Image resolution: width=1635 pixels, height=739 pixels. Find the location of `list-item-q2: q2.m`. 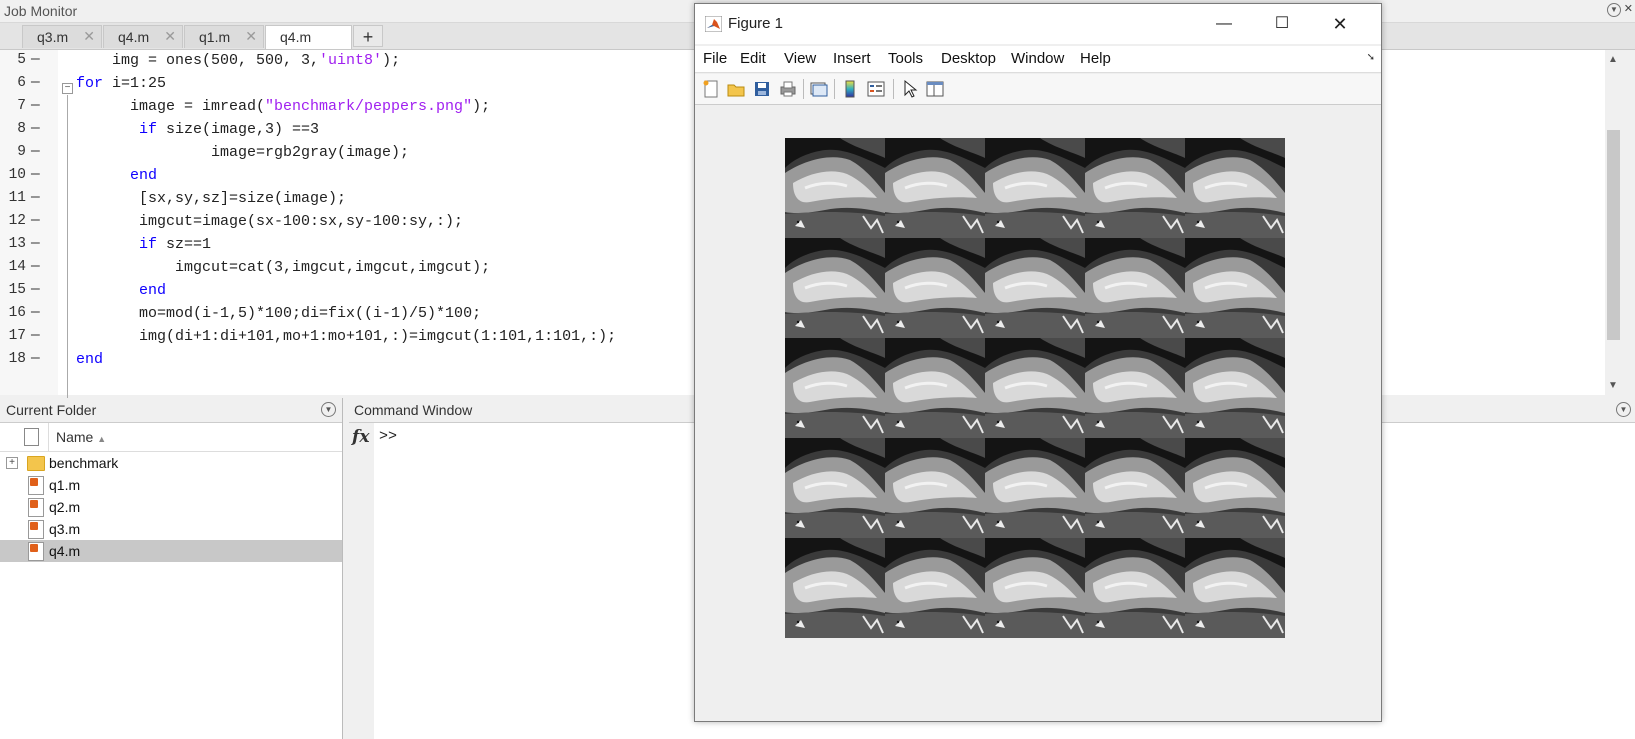

list-item-q2: q2.m is located at coordinates (171, 507).